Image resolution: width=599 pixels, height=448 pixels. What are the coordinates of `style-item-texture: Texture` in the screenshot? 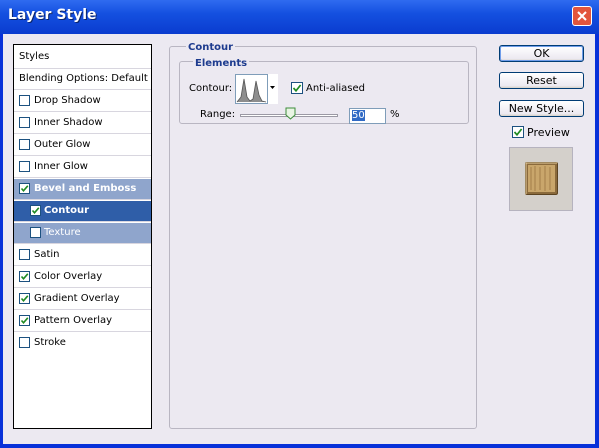 It's located at (82, 233).